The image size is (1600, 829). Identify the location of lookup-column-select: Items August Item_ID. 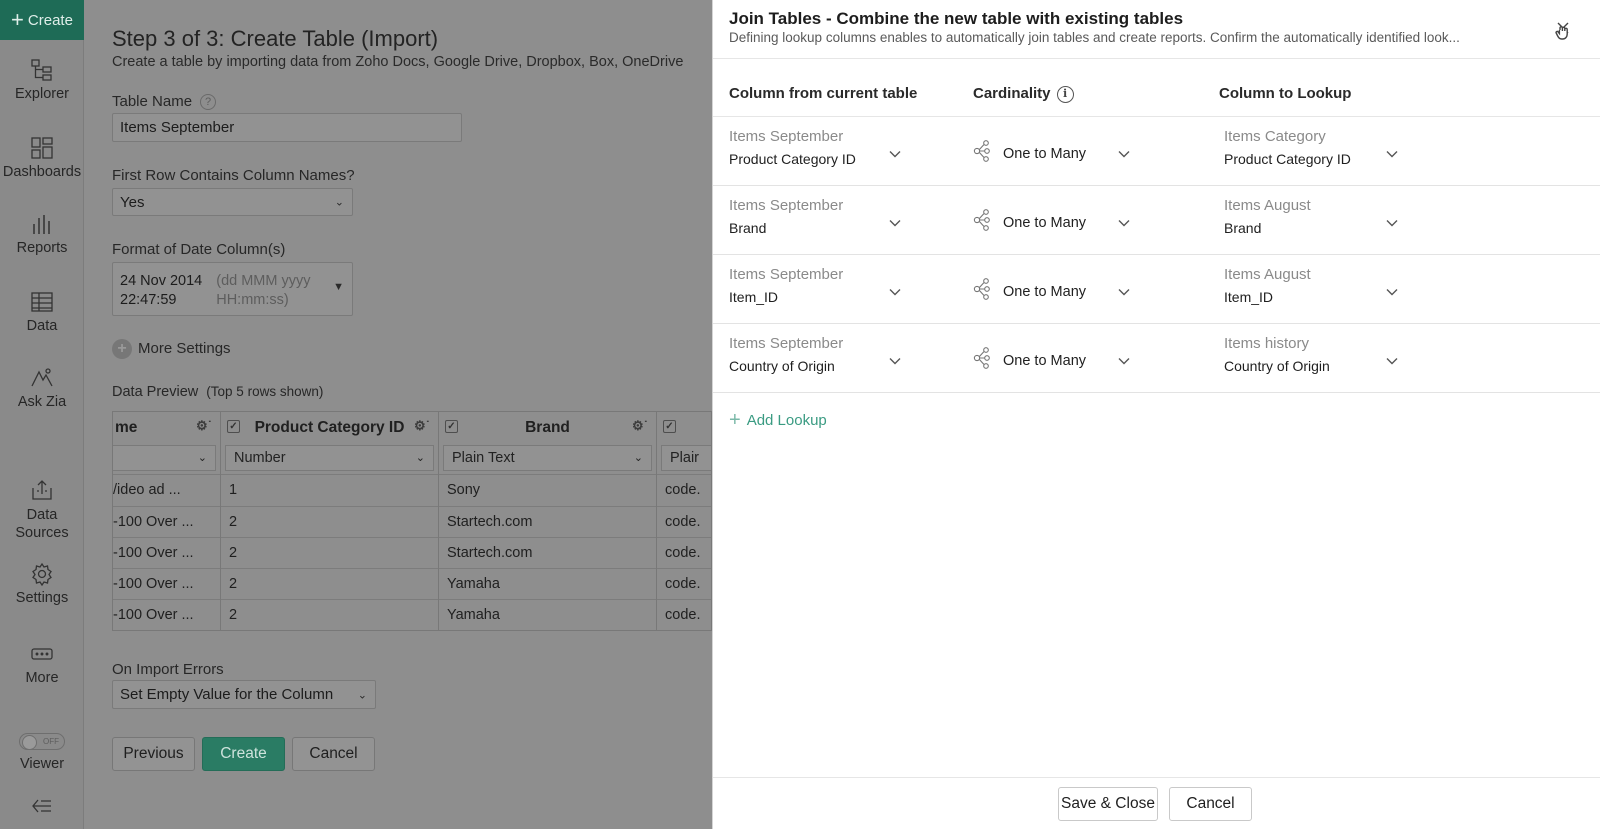
(1267, 285).